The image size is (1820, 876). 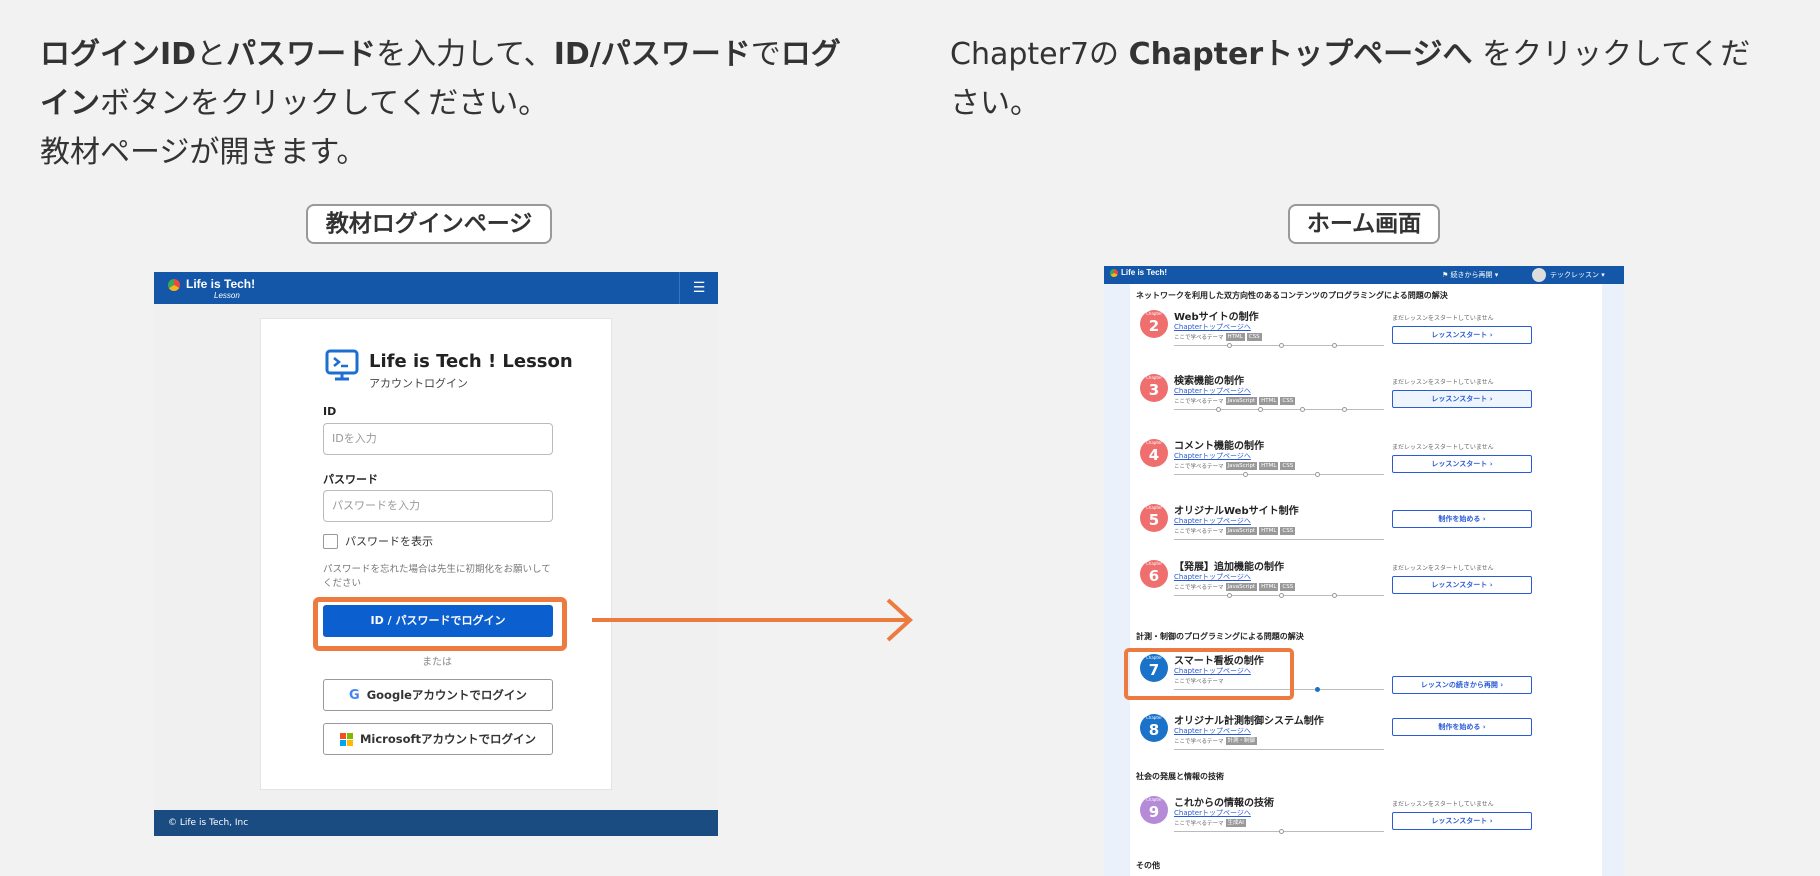 What do you see at coordinates (1292, 295) in the screenshot?
I see `section-heading: ネットワークを利用した双方向性のあるコンテンツのプログラミングによる問題の解決` at bounding box center [1292, 295].